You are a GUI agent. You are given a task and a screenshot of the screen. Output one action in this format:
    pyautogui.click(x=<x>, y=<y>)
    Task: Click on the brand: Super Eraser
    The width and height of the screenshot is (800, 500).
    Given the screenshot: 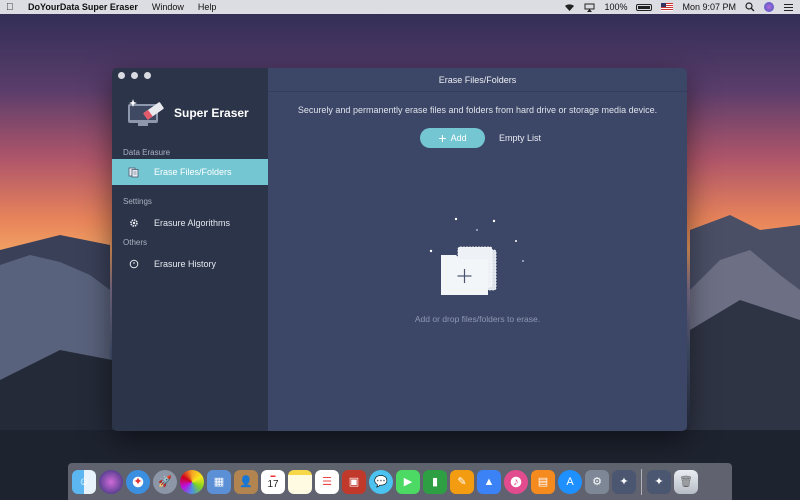 What is the action you would take?
    pyautogui.click(x=187, y=113)
    